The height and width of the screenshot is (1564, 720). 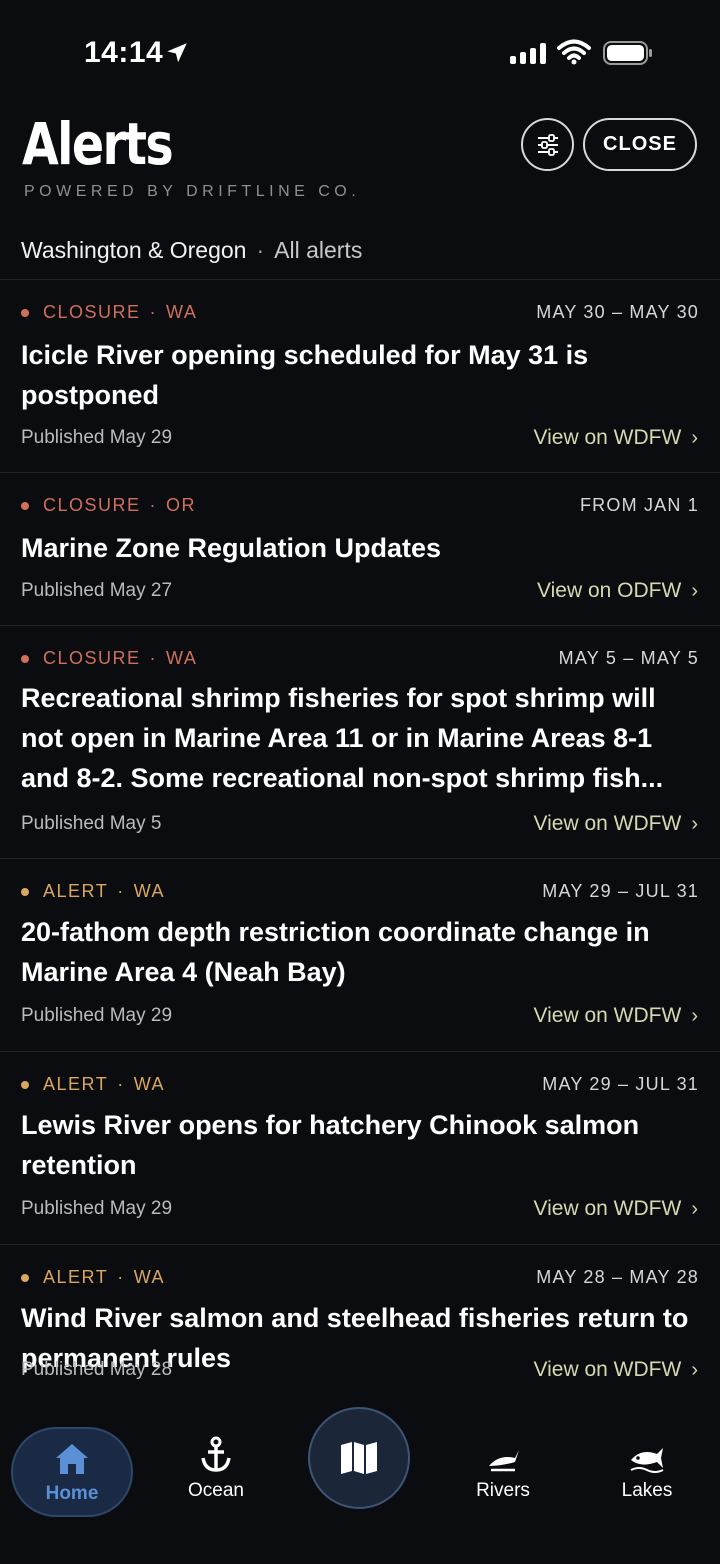 I want to click on tab-ocean: Ocean, so click(x=216, y=1469).